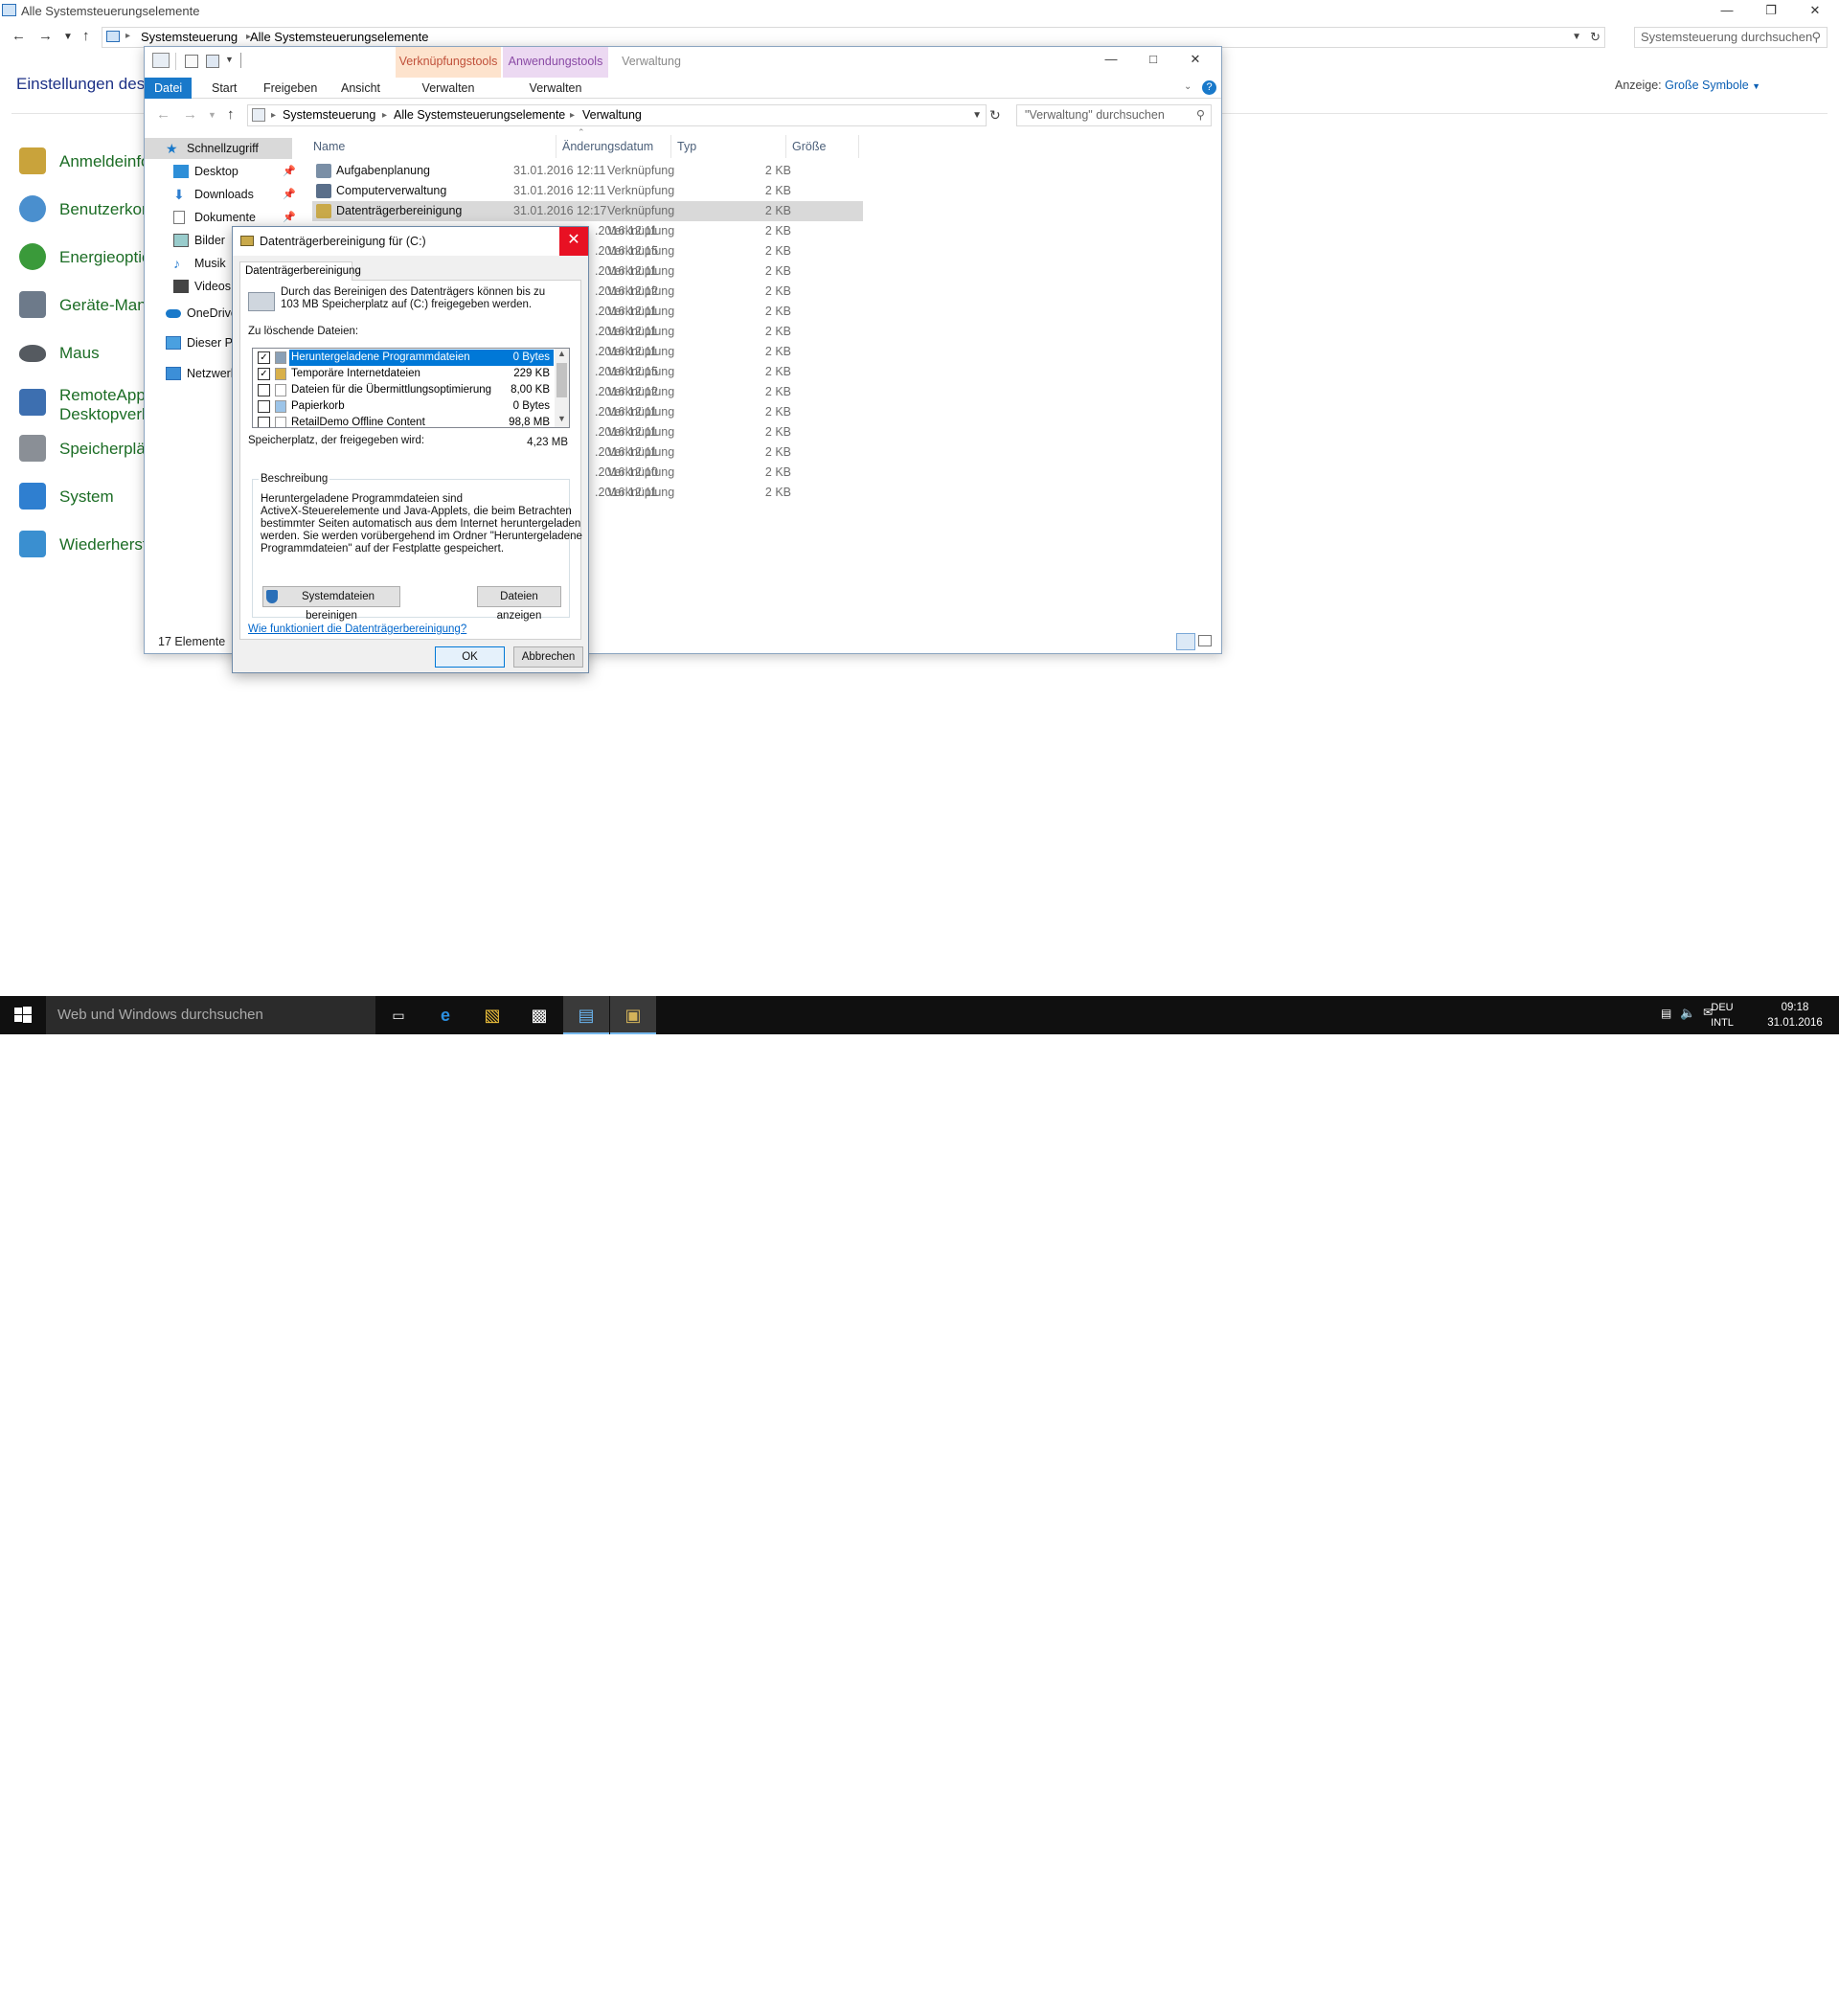 This screenshot has width=1839, height=2016. What do you see at coordinates (128, 36) in the screenshot?
I see `chevron-right-icon: ▸` at bounding box center [128, 36].